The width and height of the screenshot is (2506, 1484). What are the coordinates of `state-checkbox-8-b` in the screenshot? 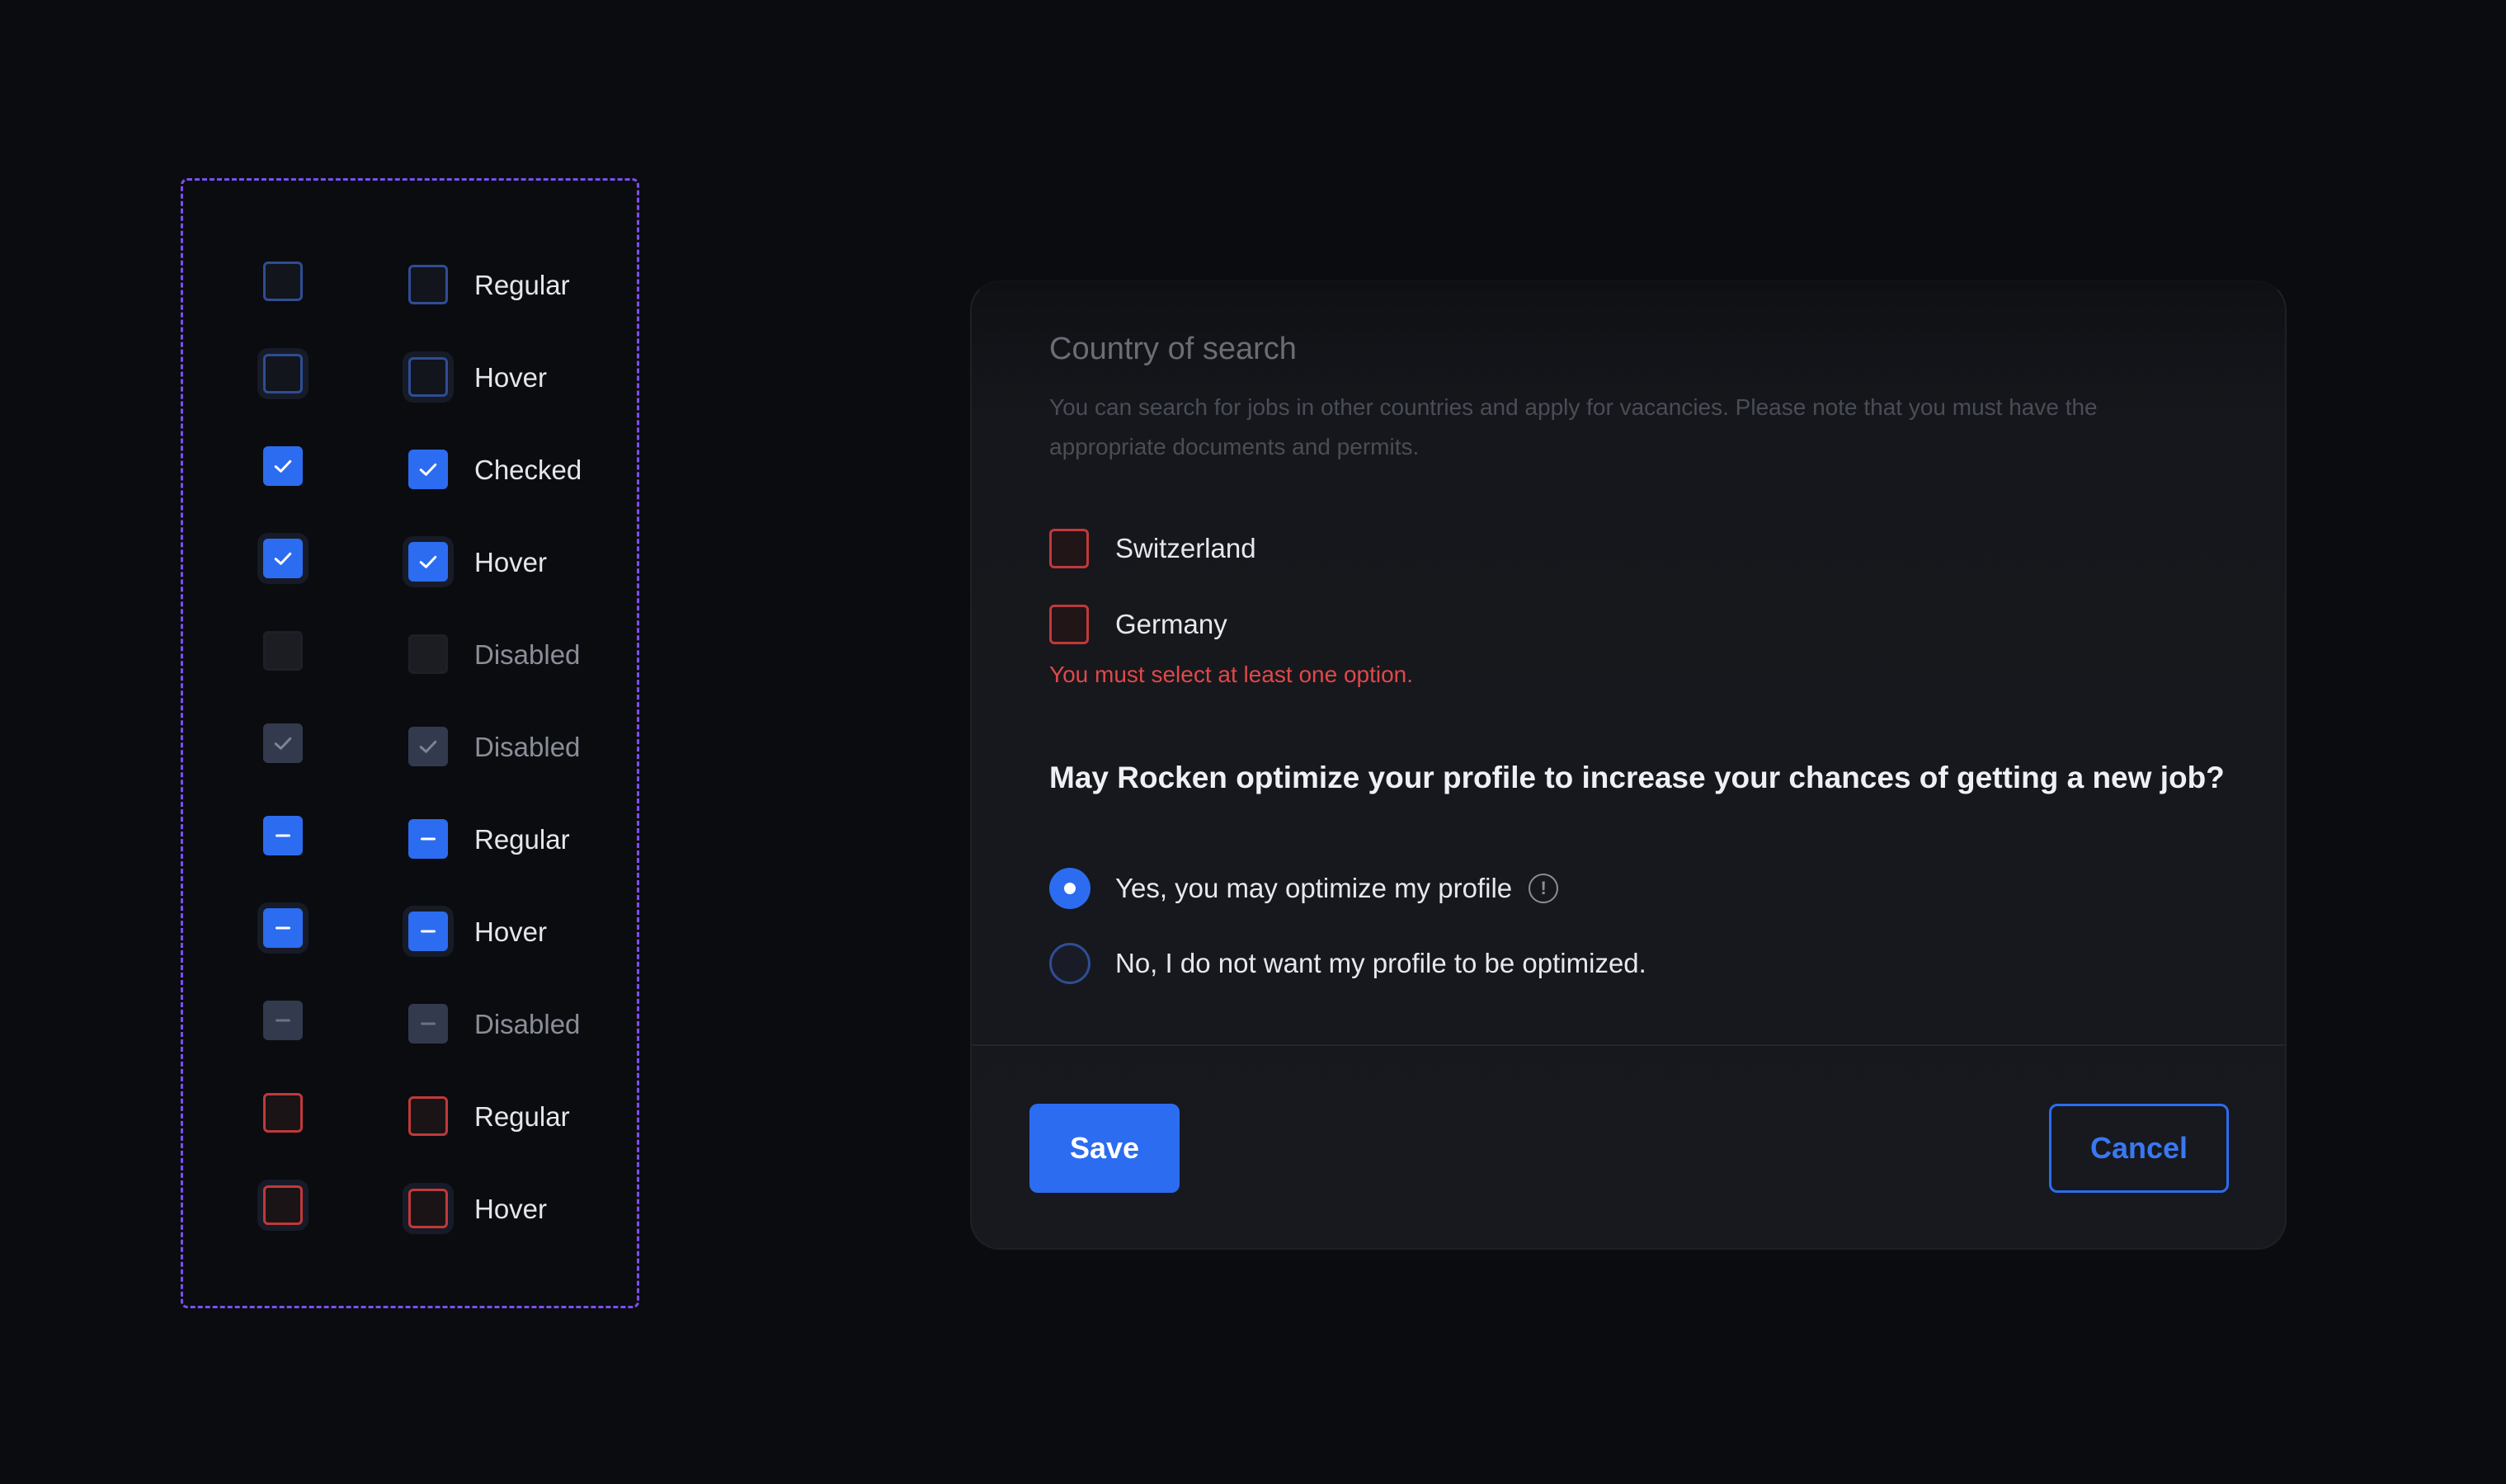 It's located at (428, 1024).